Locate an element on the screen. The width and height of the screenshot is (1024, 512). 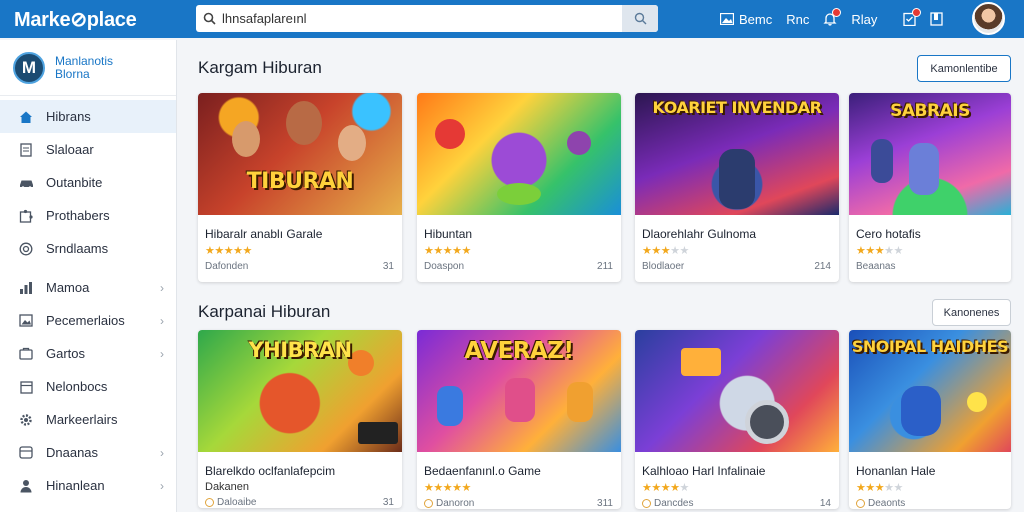
game-thumbnail: KOARIET INVENDAR is located at coordinates (737, 154).